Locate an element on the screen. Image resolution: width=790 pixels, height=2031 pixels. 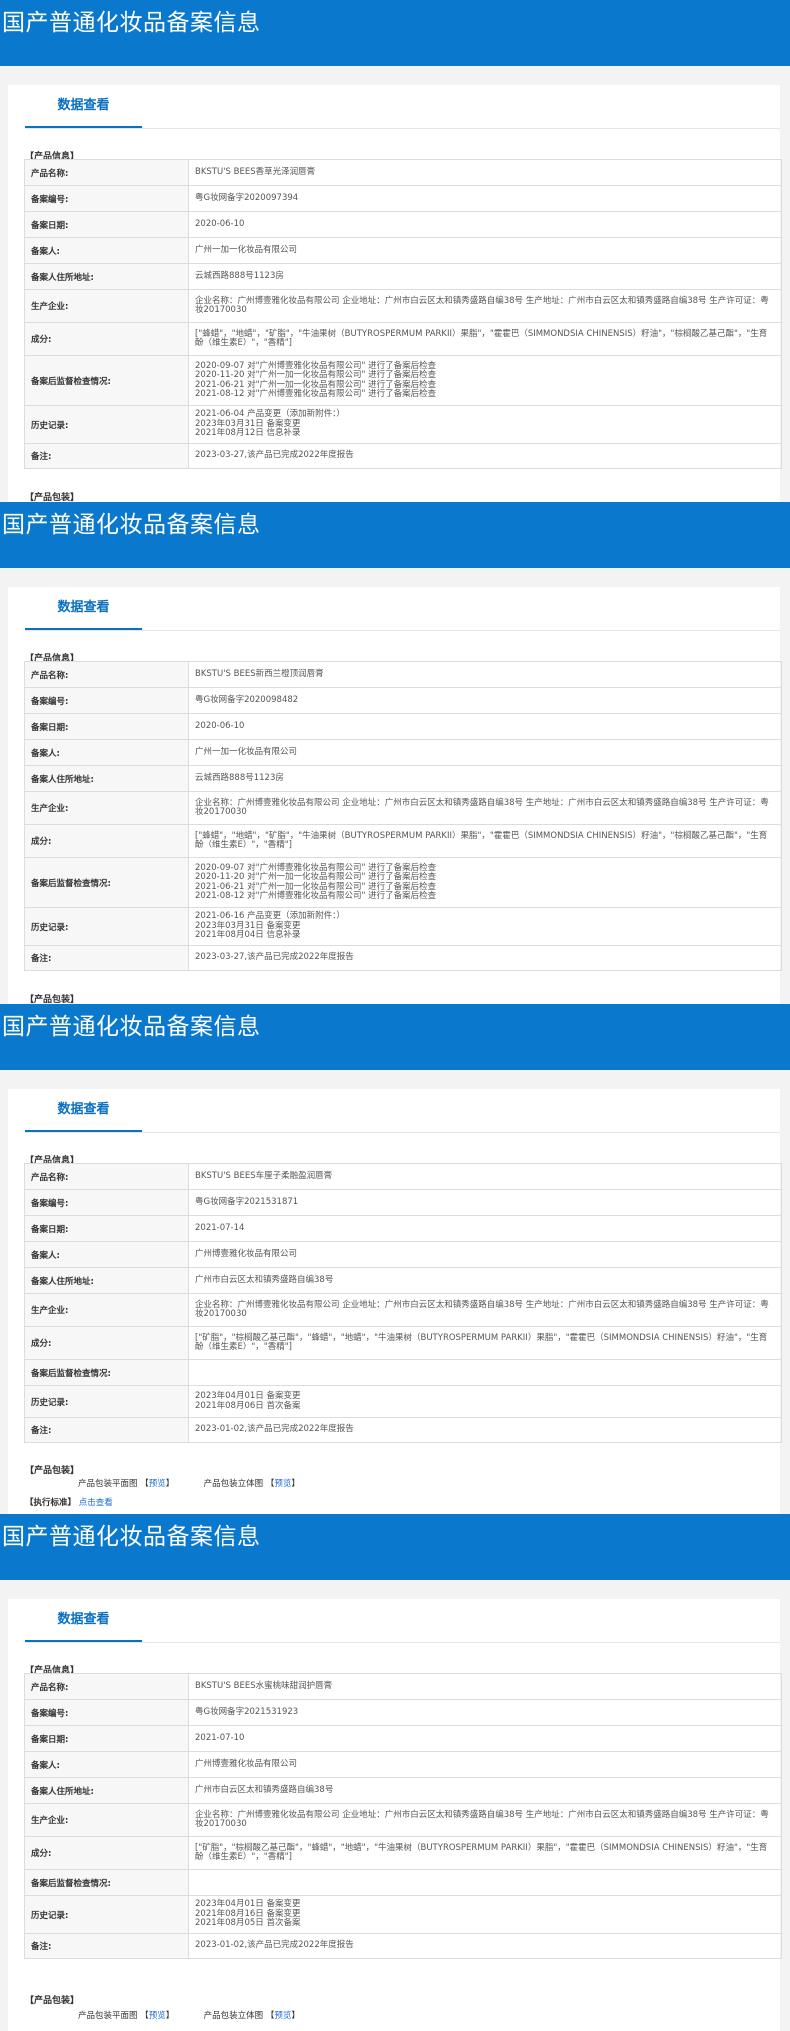
value-reg-no: 粤G妆网备字2021531923 is located at coordinates (485, 1712).